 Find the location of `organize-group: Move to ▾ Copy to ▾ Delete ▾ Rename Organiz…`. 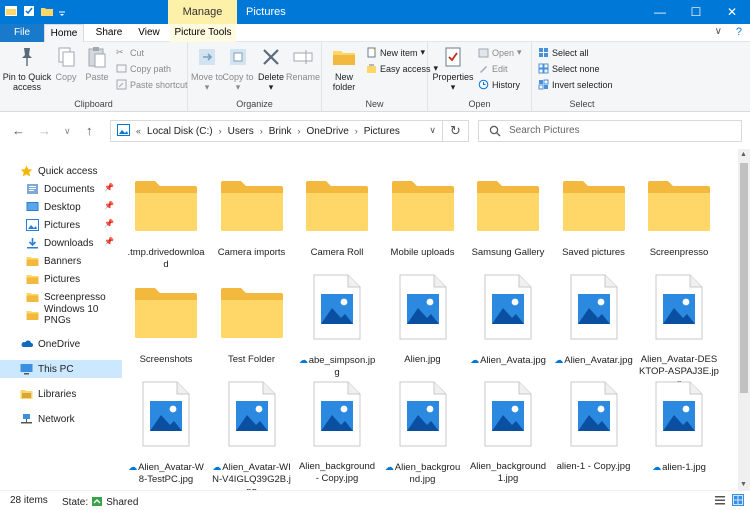

organize-group: Move to ▾ Copy to ▾ Delete ▾ Rename Organiz… is located at coordinates (255, 77).